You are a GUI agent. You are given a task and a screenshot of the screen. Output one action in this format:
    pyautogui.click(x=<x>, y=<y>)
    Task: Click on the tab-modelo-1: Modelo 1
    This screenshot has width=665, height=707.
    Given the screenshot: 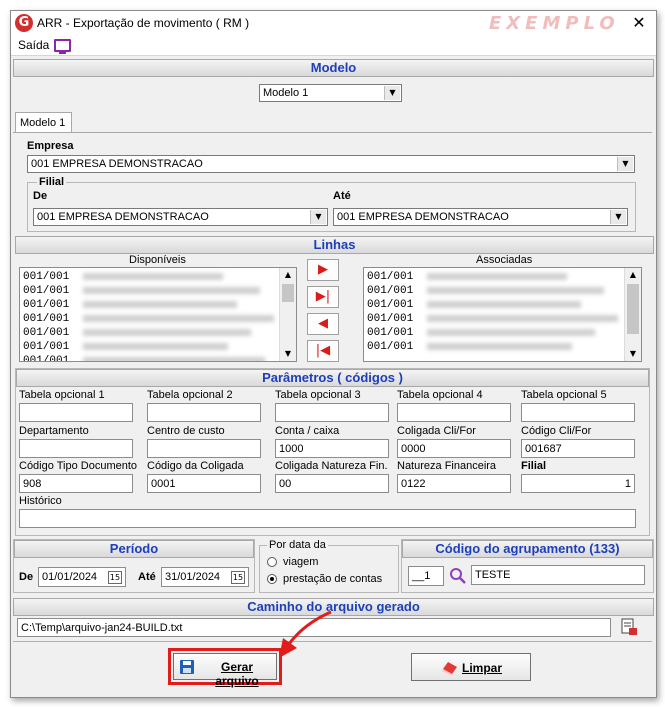 What is the action you would take?
    pyautogui.click(x=43, y=122)
    